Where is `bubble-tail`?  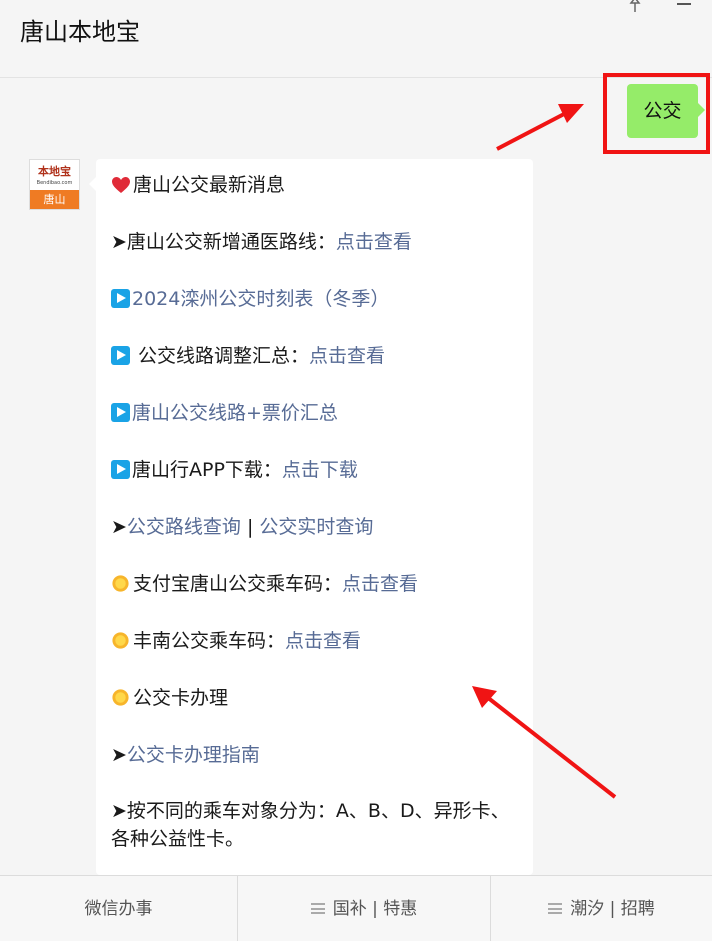
bubble-tail is located at coordinates (92, 184).